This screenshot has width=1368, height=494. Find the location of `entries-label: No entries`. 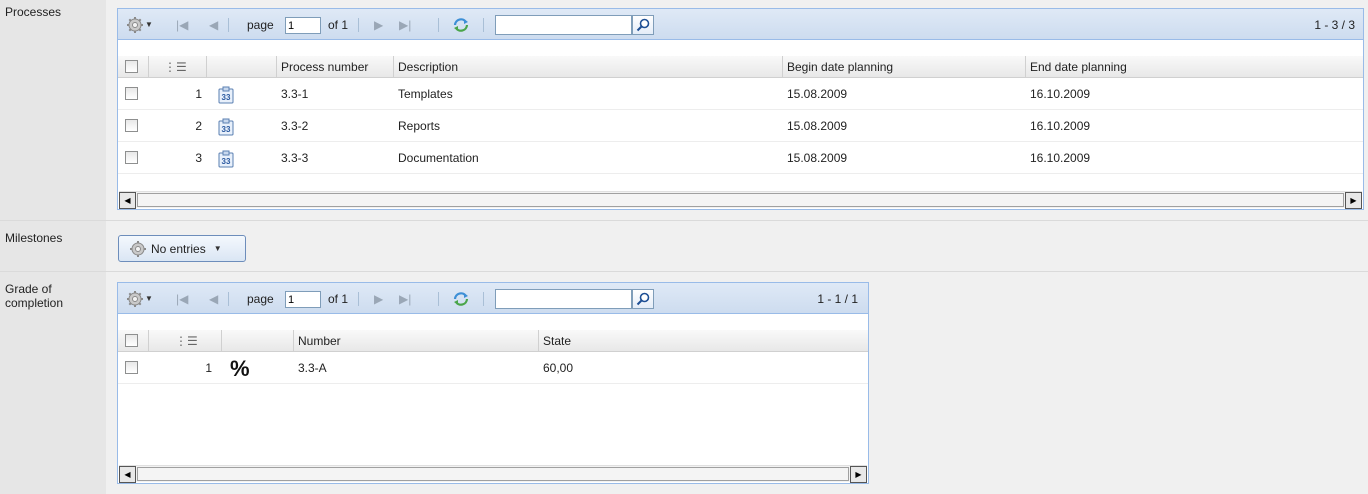

entries-label: No entries is located at coordinates (178, 248).